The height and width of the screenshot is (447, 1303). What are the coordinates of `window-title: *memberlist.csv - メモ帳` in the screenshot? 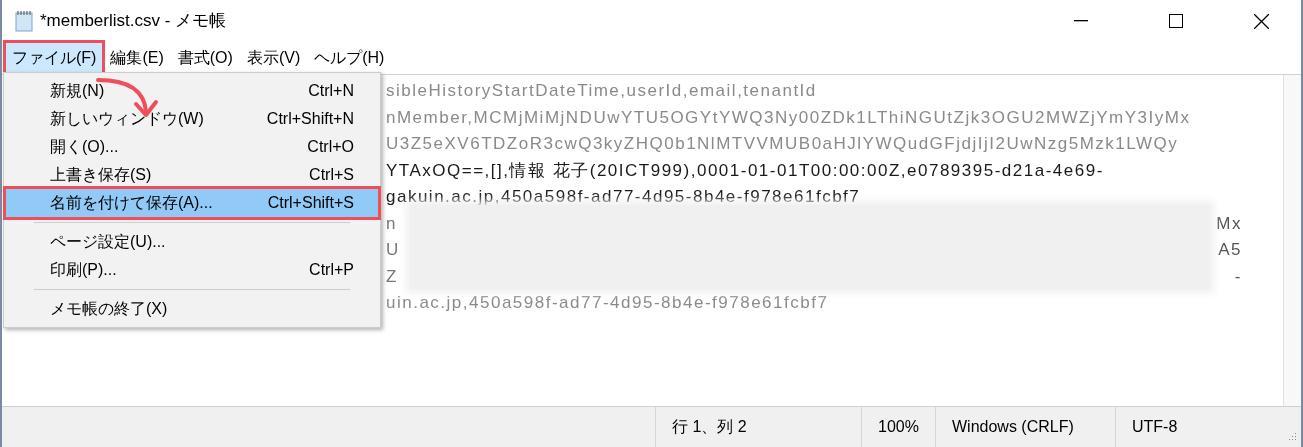 It's located at (133, 21).